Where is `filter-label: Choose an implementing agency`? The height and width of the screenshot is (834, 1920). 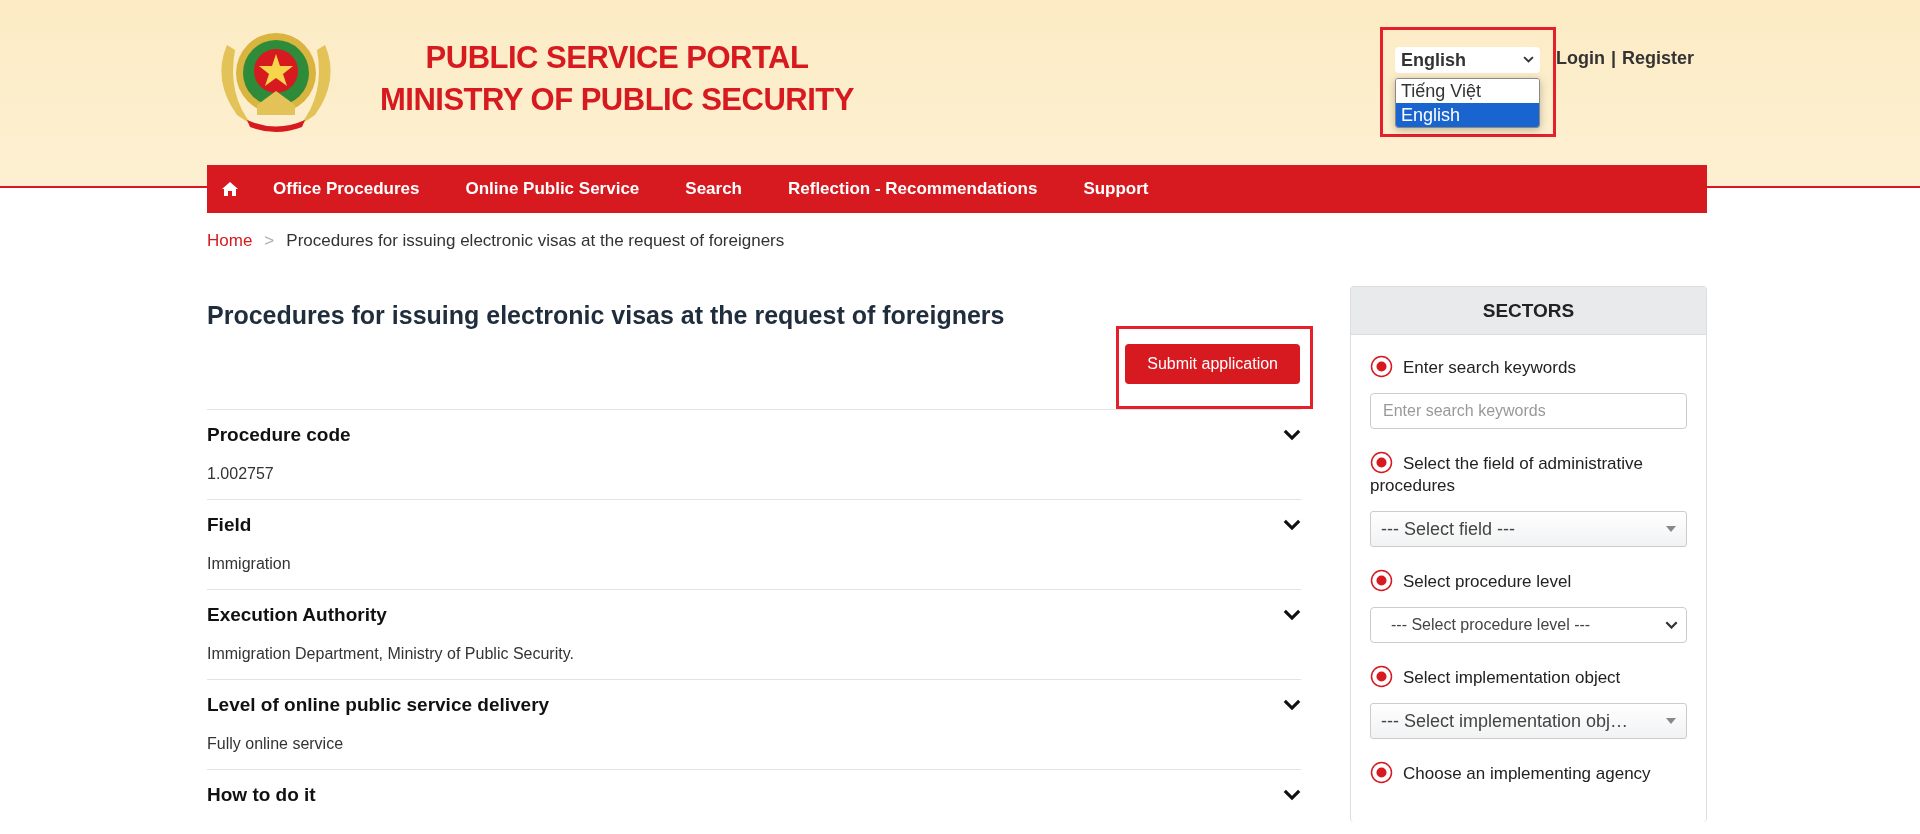 filter-label: Choose an implementing agency is located at coordinates (1528, 773).